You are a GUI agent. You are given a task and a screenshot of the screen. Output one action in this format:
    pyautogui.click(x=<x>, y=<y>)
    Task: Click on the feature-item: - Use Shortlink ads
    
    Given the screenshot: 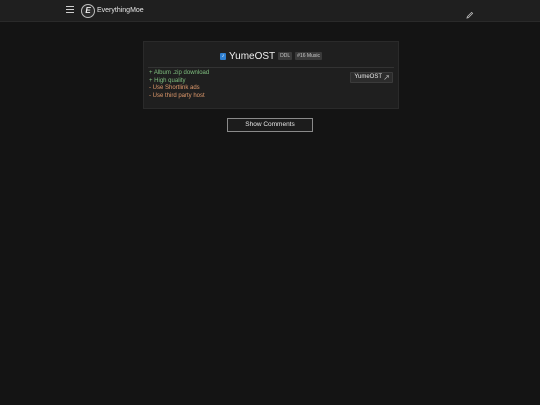 What is the action you would take?
    pyautogui.click(x=174, y=88)
    